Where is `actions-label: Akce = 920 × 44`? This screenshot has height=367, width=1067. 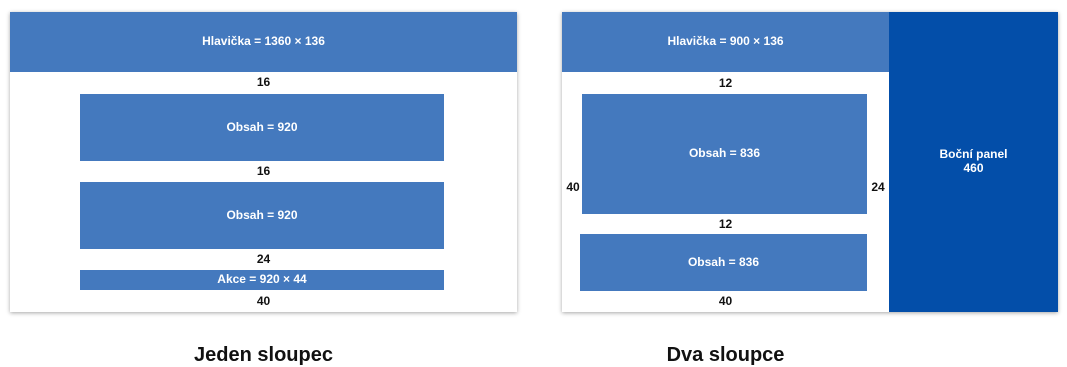 actions-label: Akce = 920 × 44 is located at coordinates (262, 279).